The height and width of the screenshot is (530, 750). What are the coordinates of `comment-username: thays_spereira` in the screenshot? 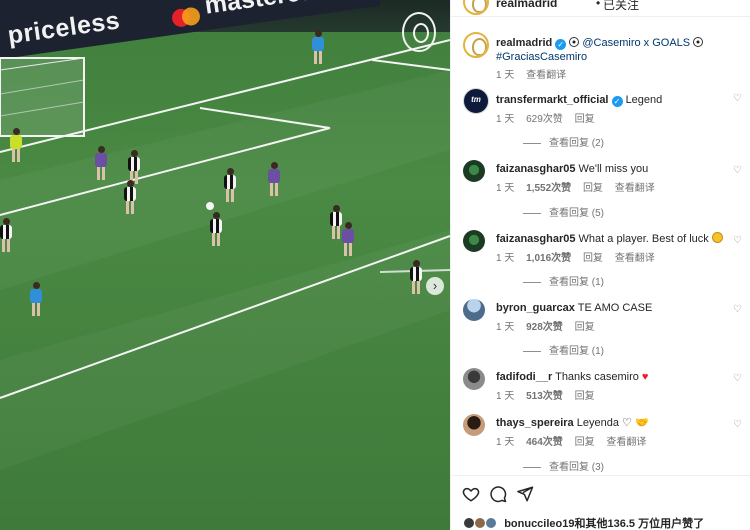 It's located at (535, 423).